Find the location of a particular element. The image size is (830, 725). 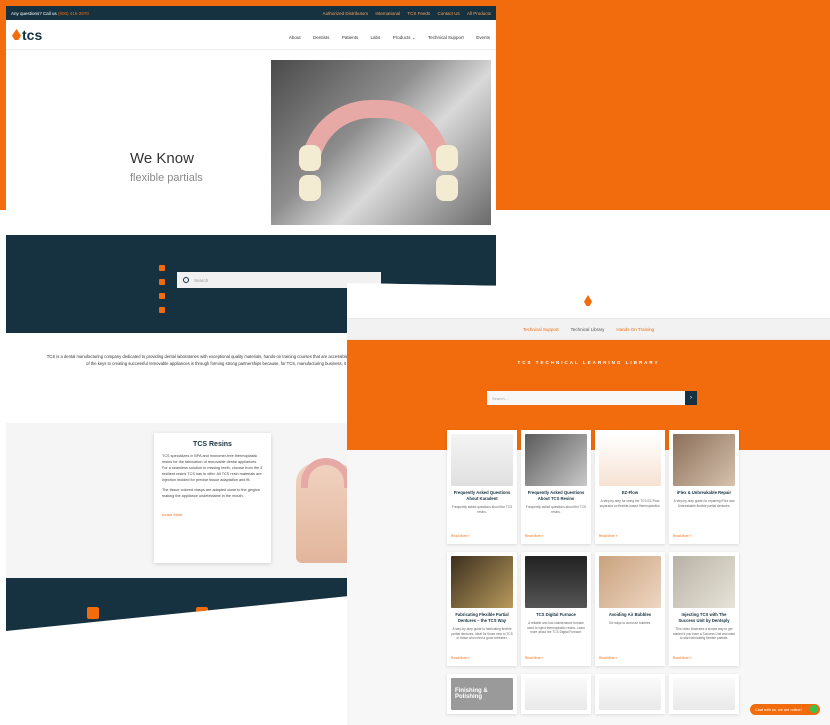

tool-thumbnail is located at coordinates (556, 694).